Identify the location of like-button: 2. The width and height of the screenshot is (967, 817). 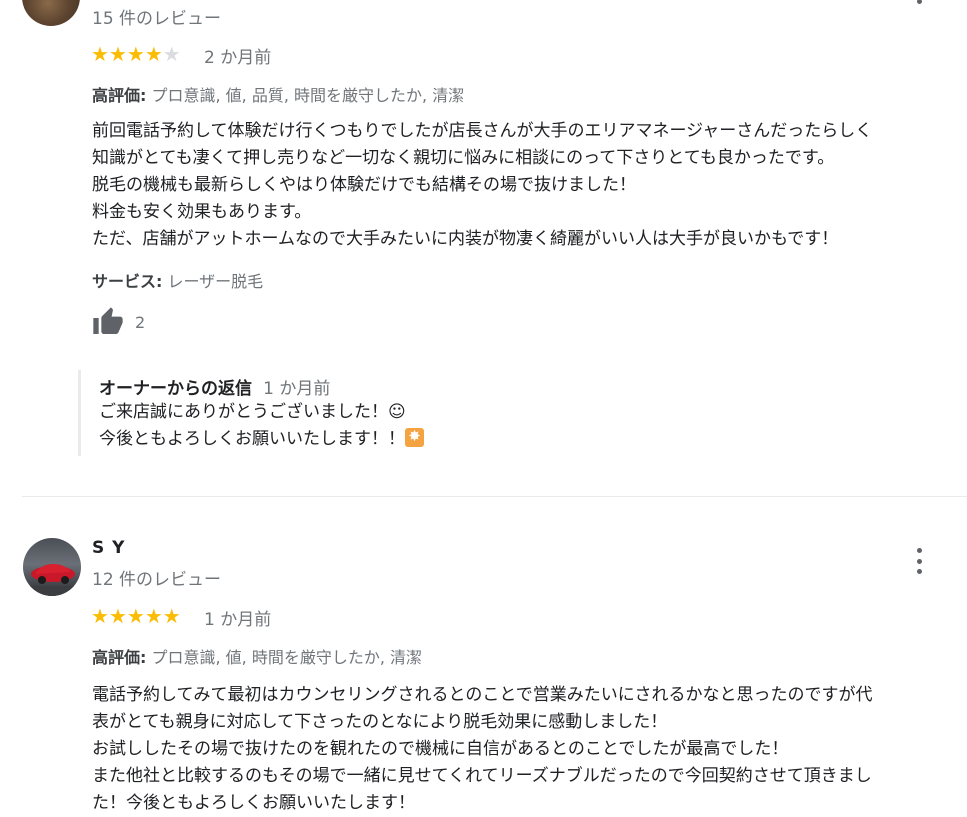
(118, 322).